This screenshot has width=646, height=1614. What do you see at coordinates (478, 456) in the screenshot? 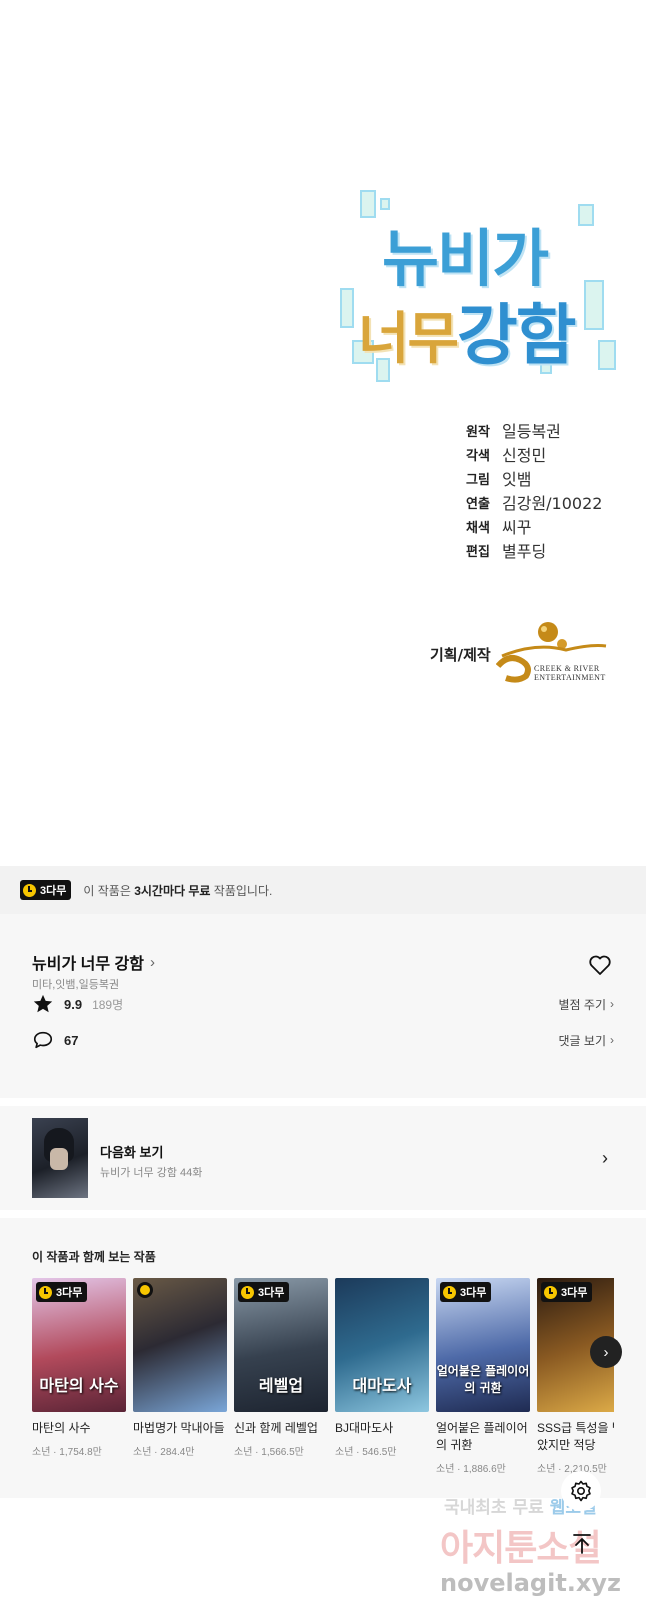
I see `credit-role: 각색` at bounding box center [478, 456].